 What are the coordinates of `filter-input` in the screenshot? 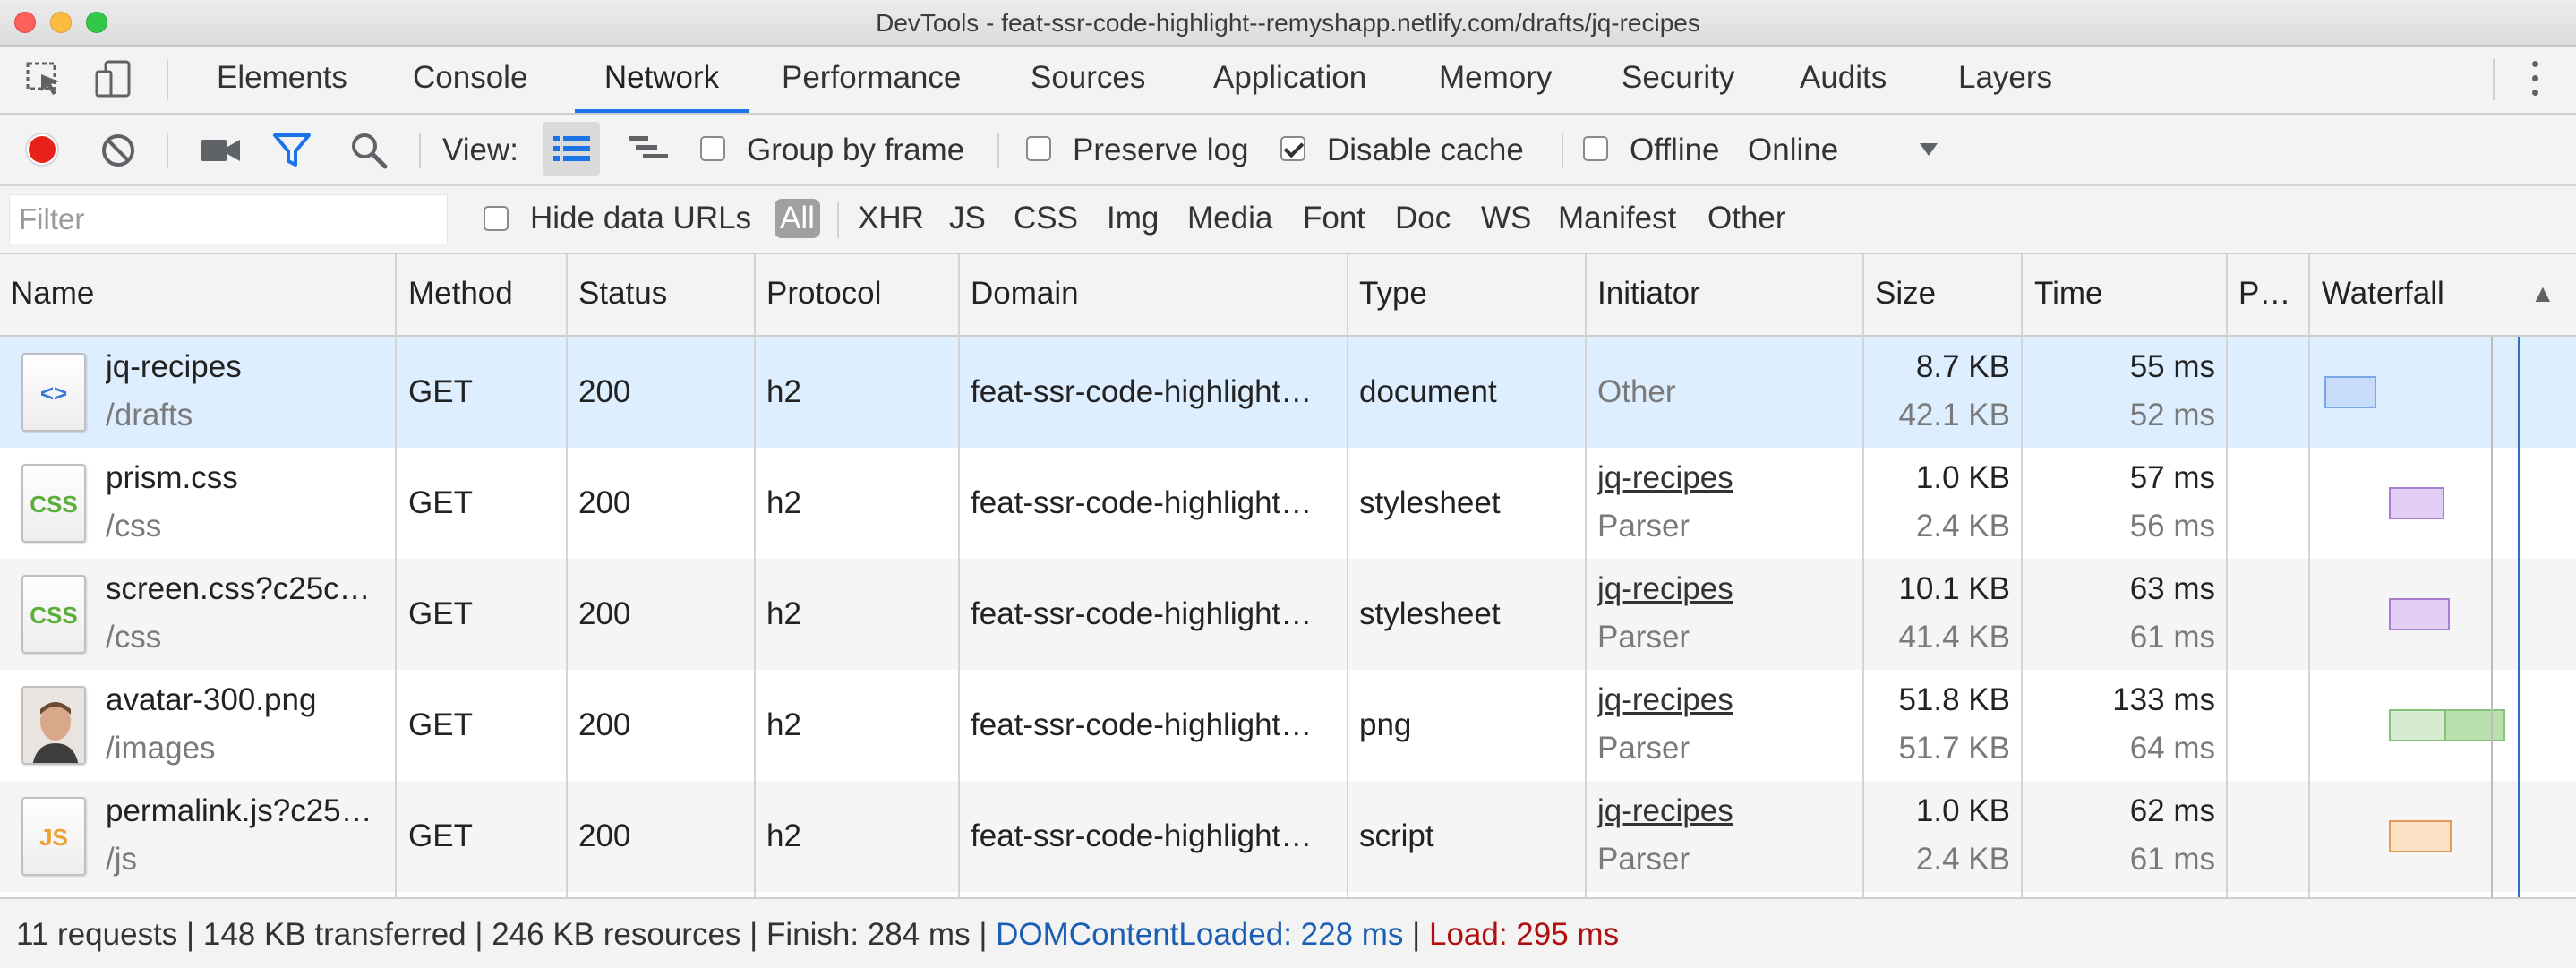 It's located at (228, 219).